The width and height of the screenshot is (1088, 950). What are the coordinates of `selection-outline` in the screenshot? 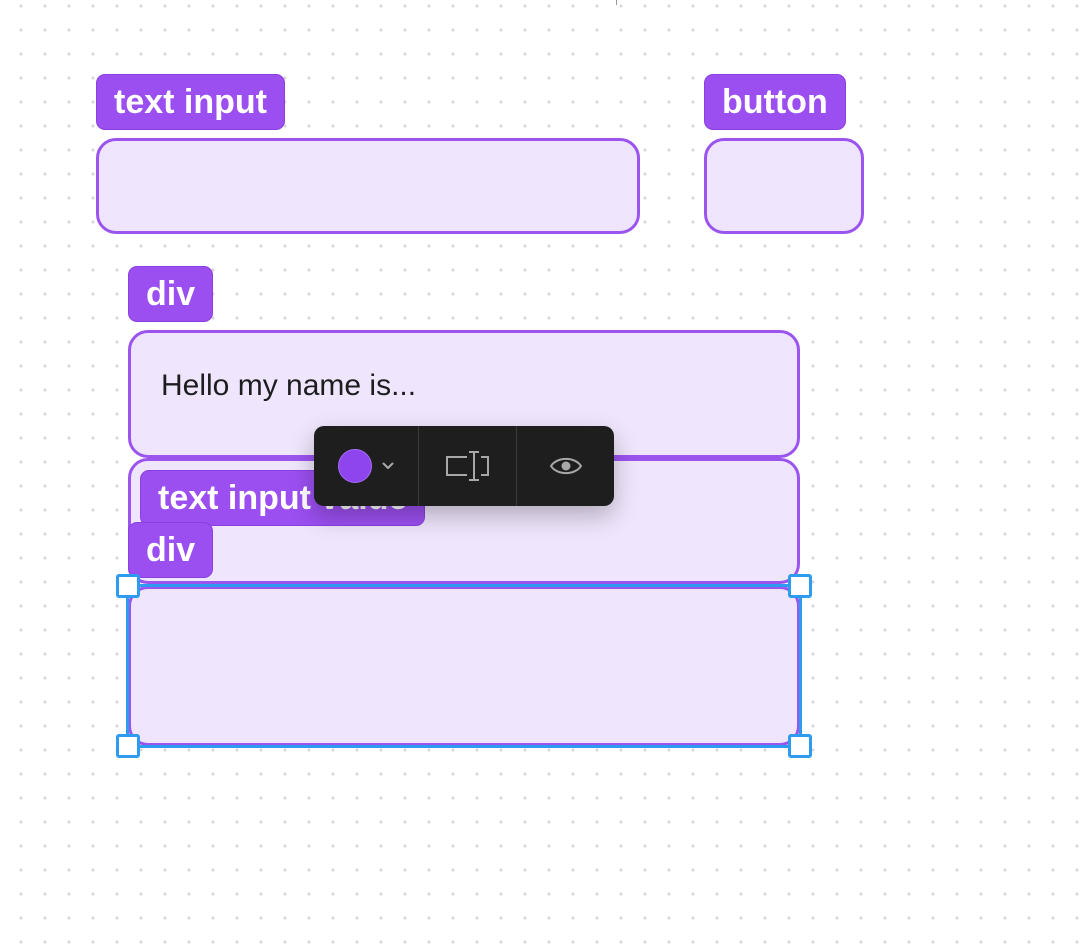 It's located at (464, 666).